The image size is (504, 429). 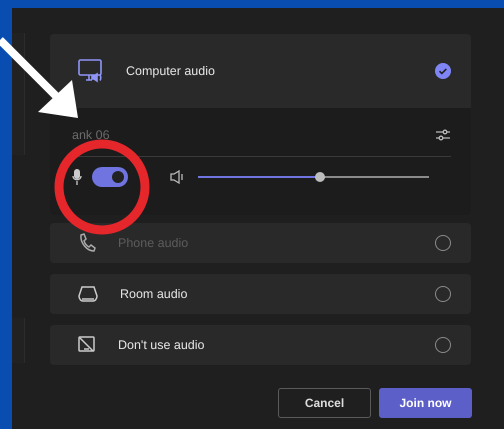 I want to click on device-name: ank 06, so click(x=91, y=135).